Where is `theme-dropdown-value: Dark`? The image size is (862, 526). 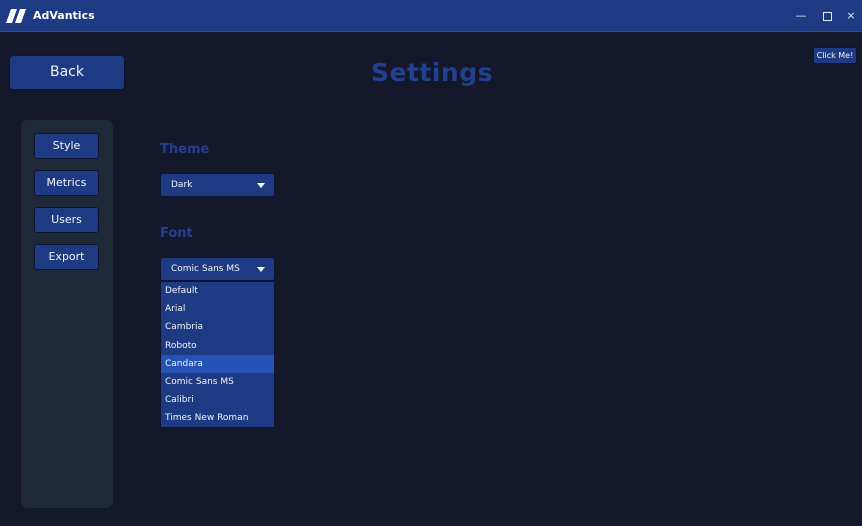
theme-dropdown-value: Dark is located at coordinates (182, 185).